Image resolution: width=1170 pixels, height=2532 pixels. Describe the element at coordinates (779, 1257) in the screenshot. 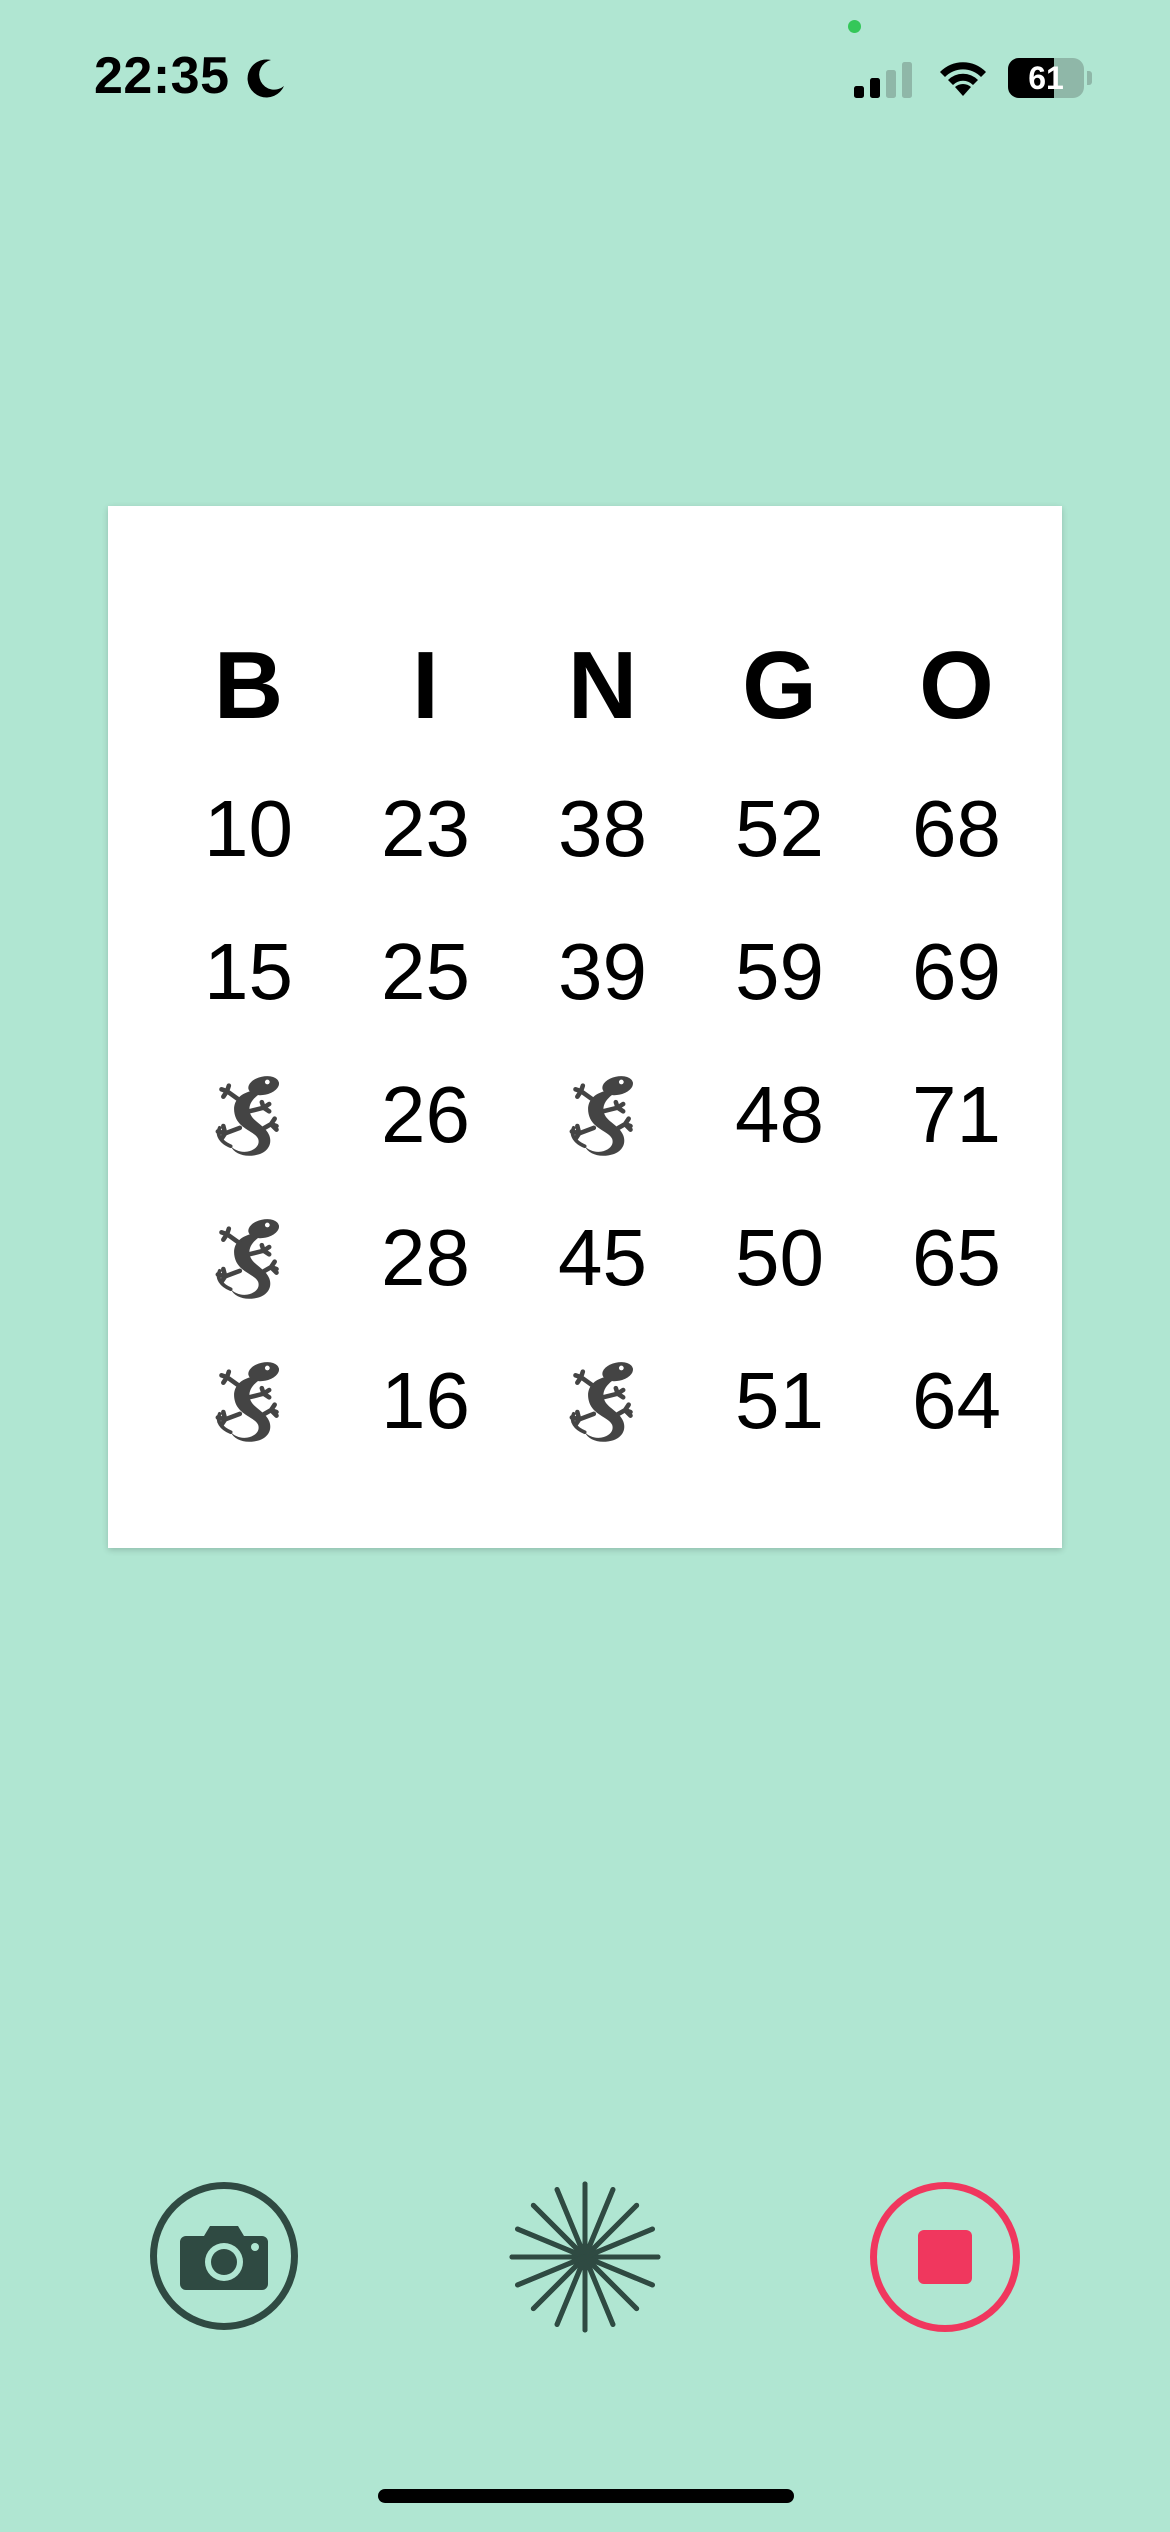

I see `bingo-cell: 50` at that location.